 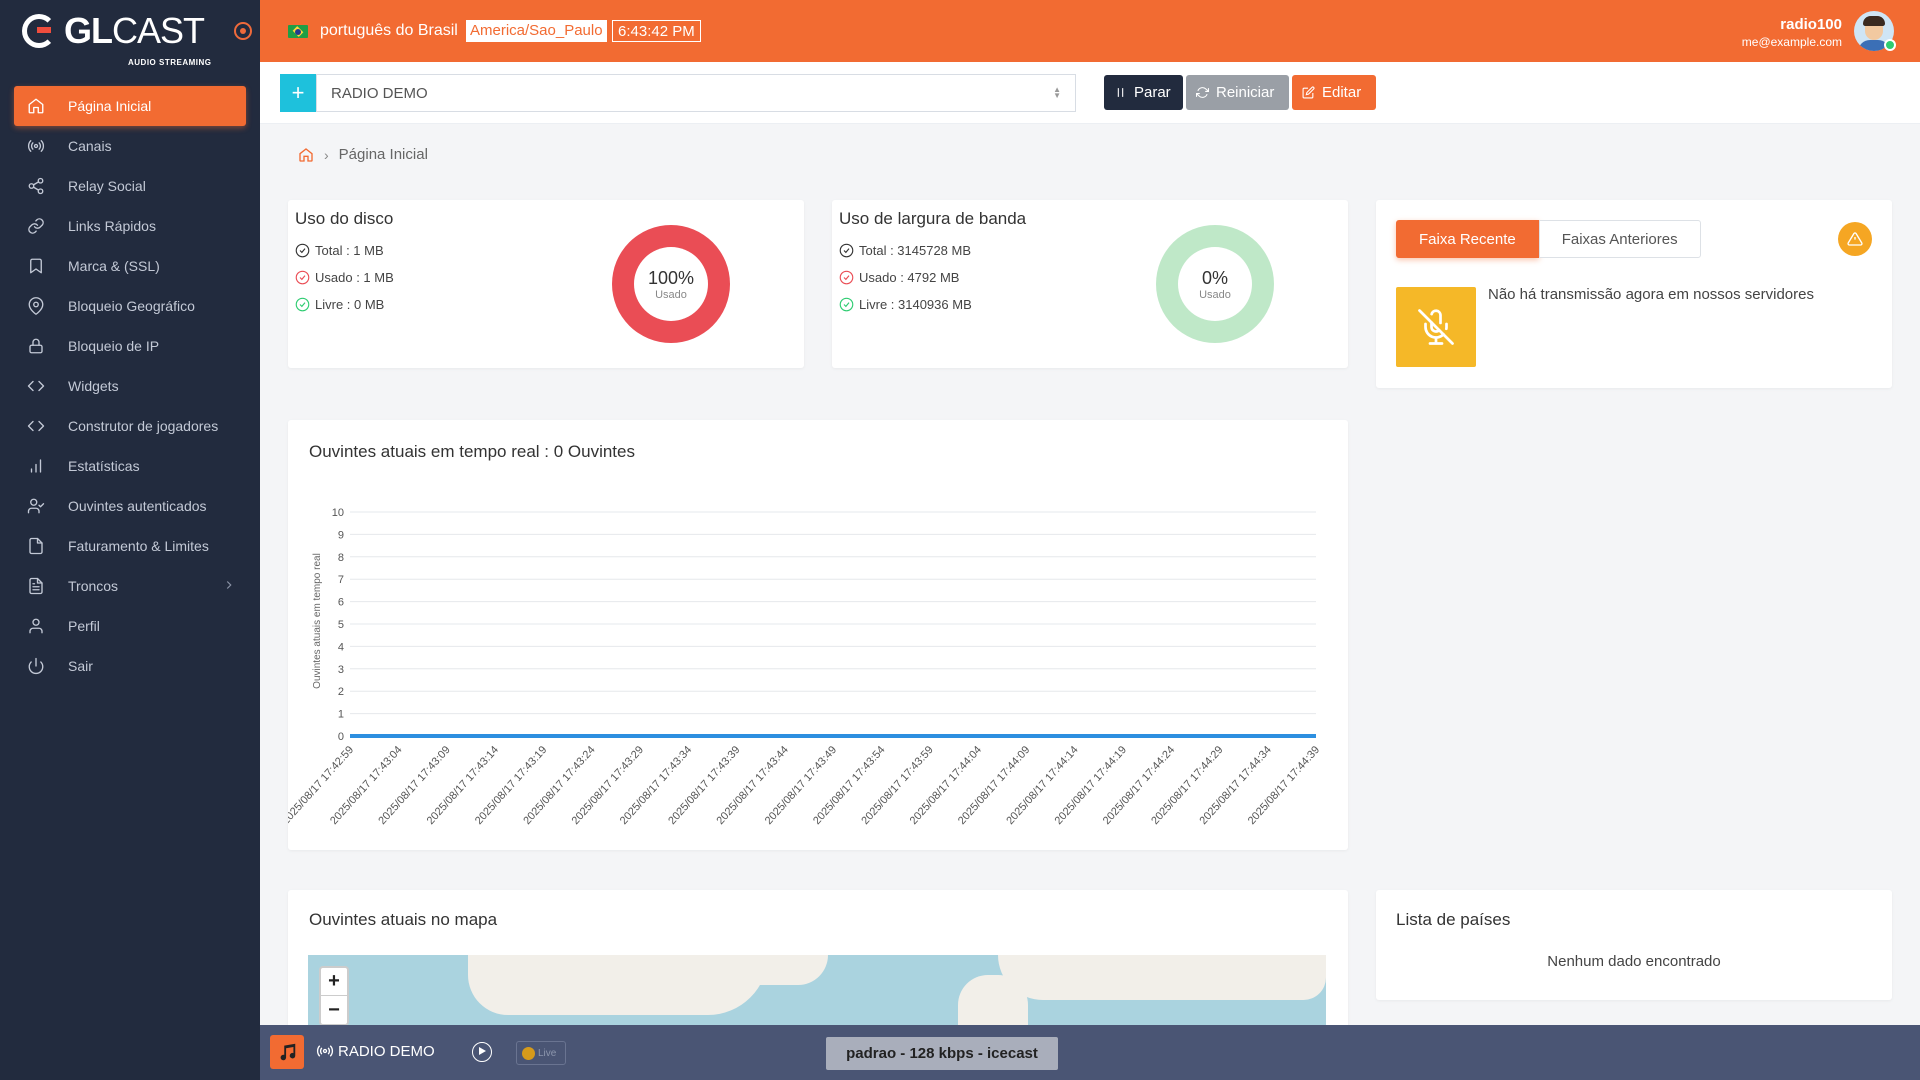 I want to click on language-selector: português do Brasil, so click(x=389, y=31).